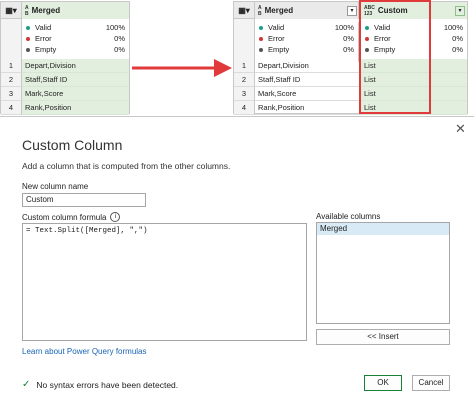 This screenshot has width=474, height=411. I want to click on right-quality-gutter, so click(244, 39).